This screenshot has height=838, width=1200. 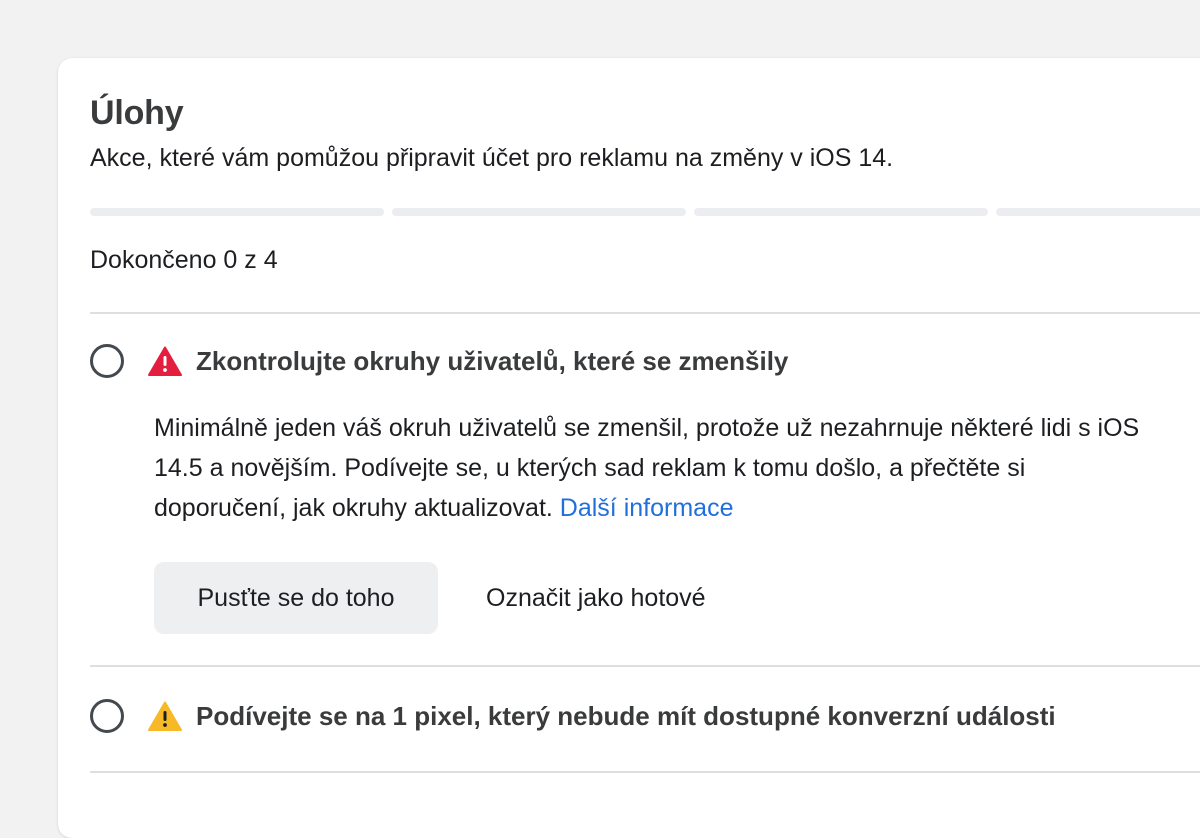 I want to click on get-started-button: Pusťte se do toho, so click(x=296, y=598).